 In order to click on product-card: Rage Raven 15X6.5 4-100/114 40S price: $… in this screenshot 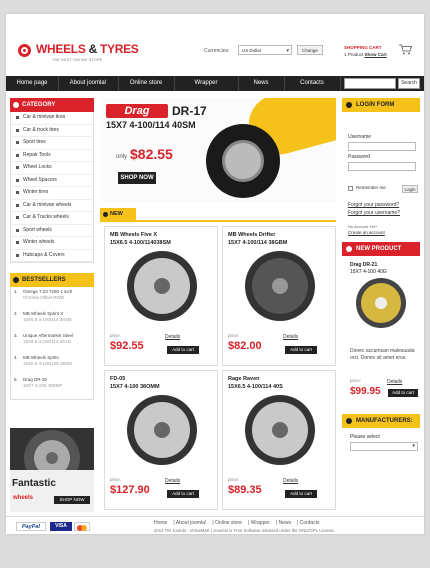, I will do `click(279, 440)`.